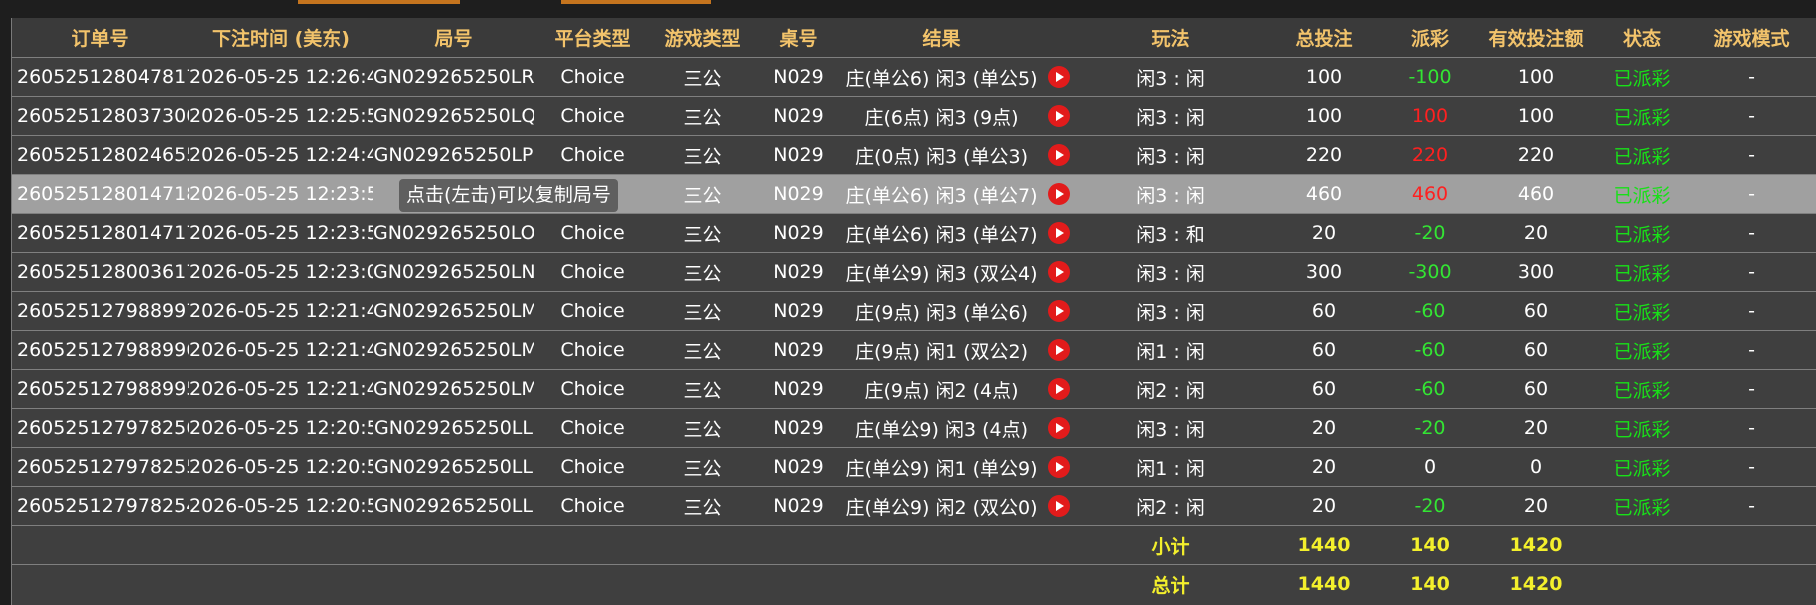  Describe the element at coordinates (1430, 506) in the screenshot. I see `cell-payout: -20` at that location.